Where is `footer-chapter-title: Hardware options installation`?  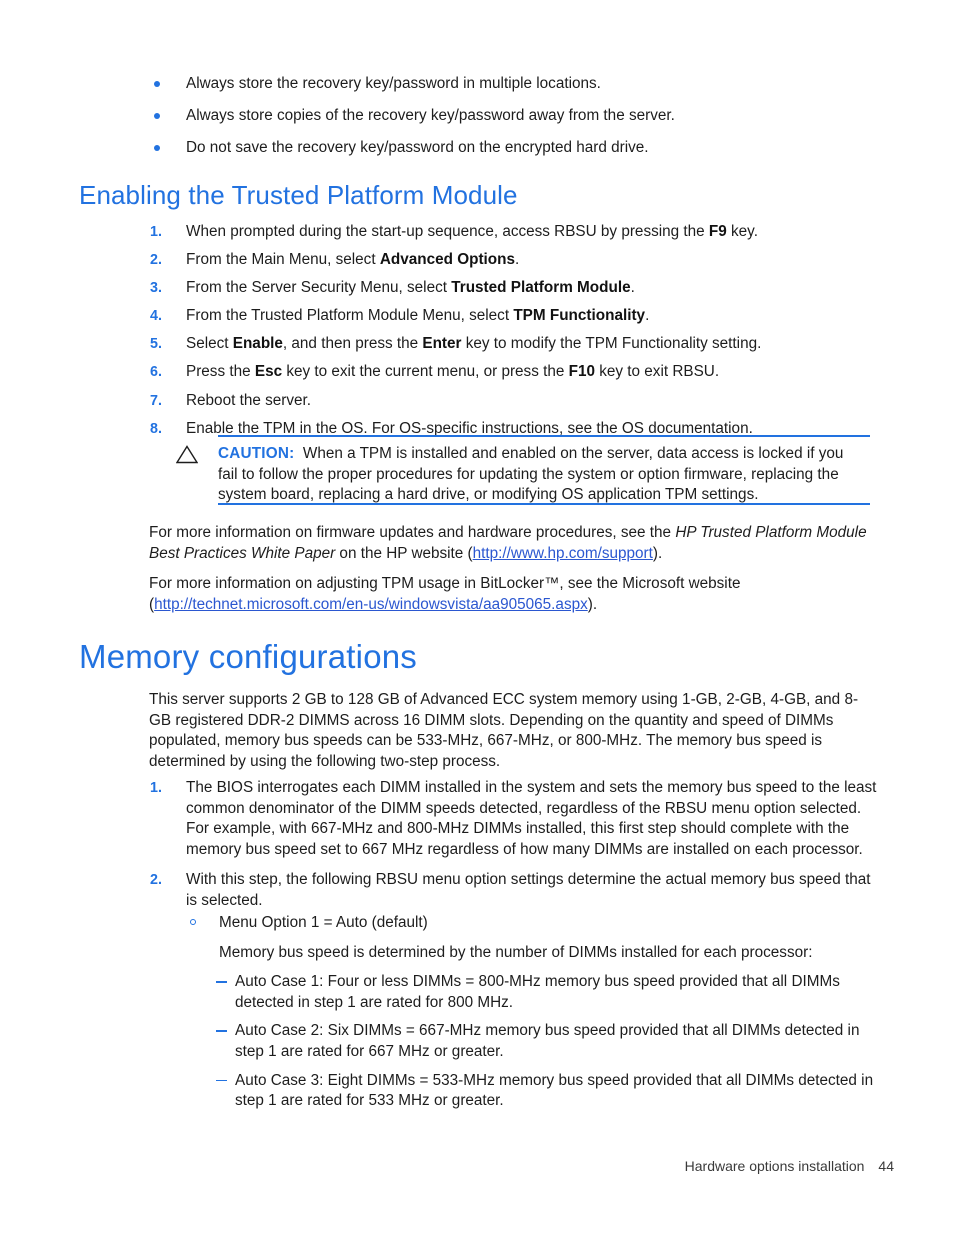
footer-chapter-title: Hardware options installation is located at coordinates (774, 1166).